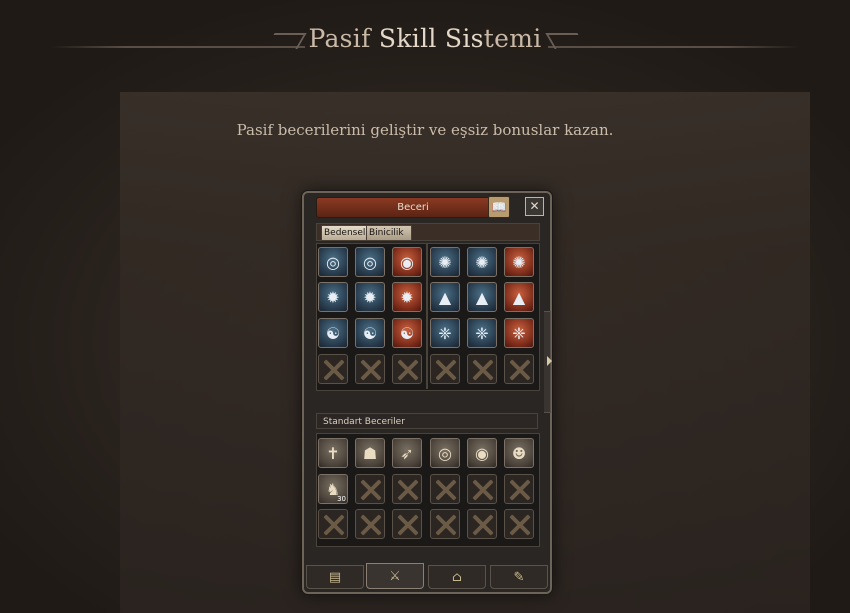 This screenshot has width=850, height=613. Describe the element at coordinates (407, 333) in the screenshot. I see `red-yin-yang-icon: ☯` at that location.